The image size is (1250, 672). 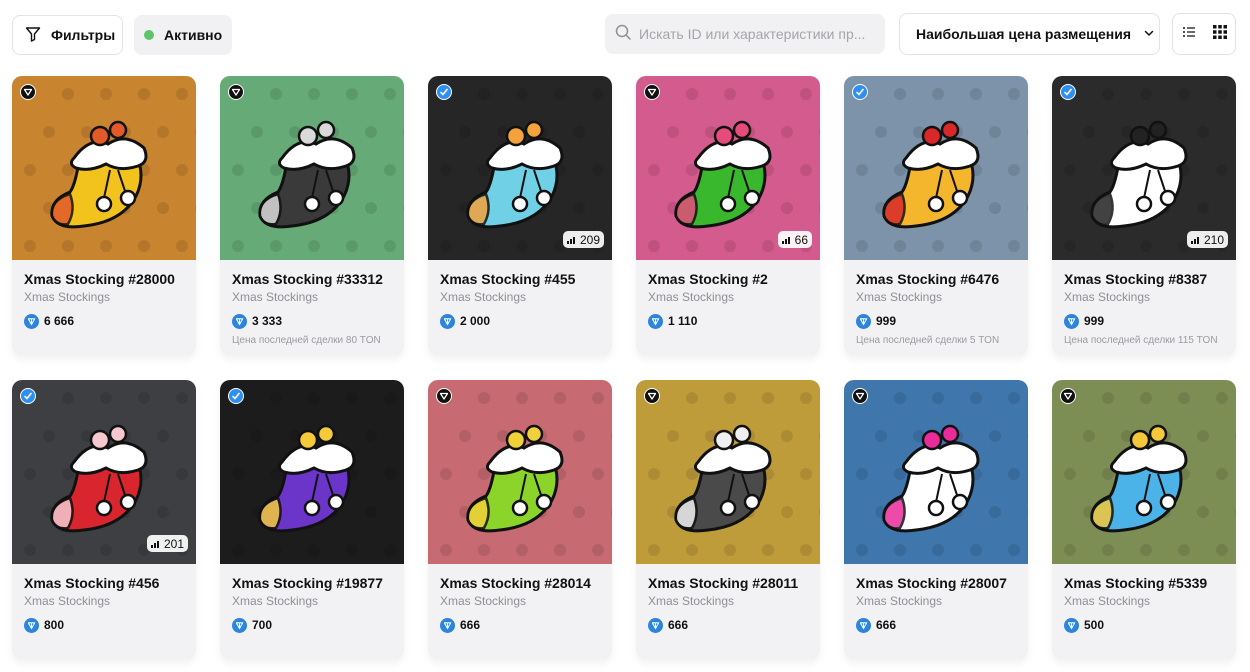 I want to click on gift-card: Xmas Stocking #28014 Xmas Stockings 666, so click(x=520, y=520).